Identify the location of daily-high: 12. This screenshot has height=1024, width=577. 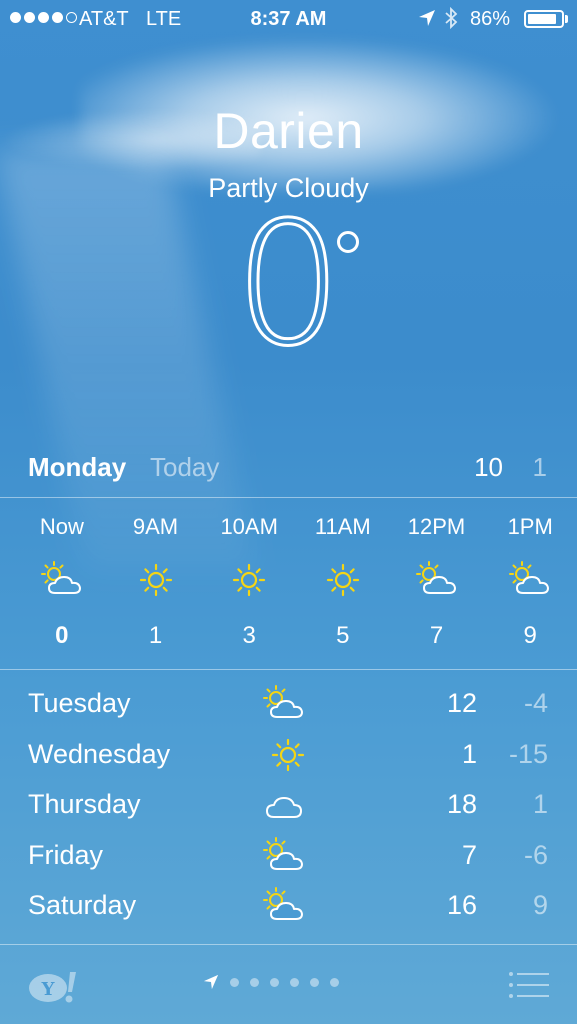
(461, 703).